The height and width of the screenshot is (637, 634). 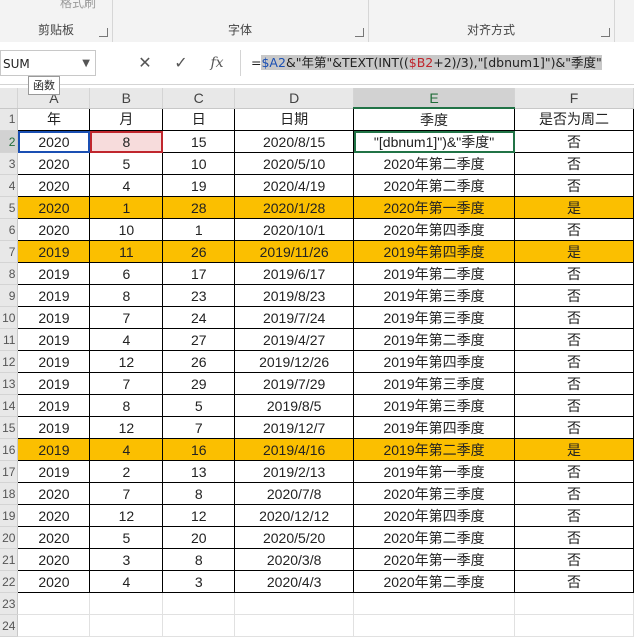 What do you see at coordinates (434, 98) in the screenshot?
I see `column-header-e: E` at bounding box center [434, 98].